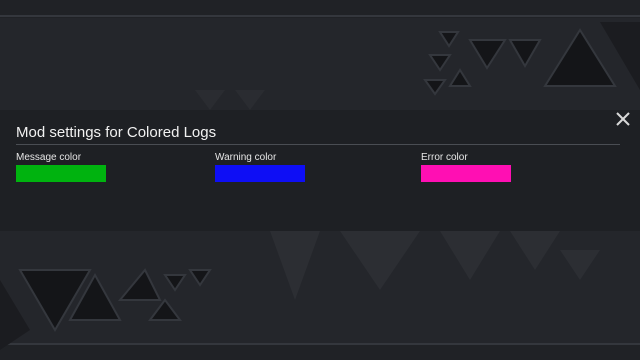 This screenshot has height=360, width=640. Describe the element at coordinates (260, 173) in the screenshot. I see `warning-color-swatch` at that location.